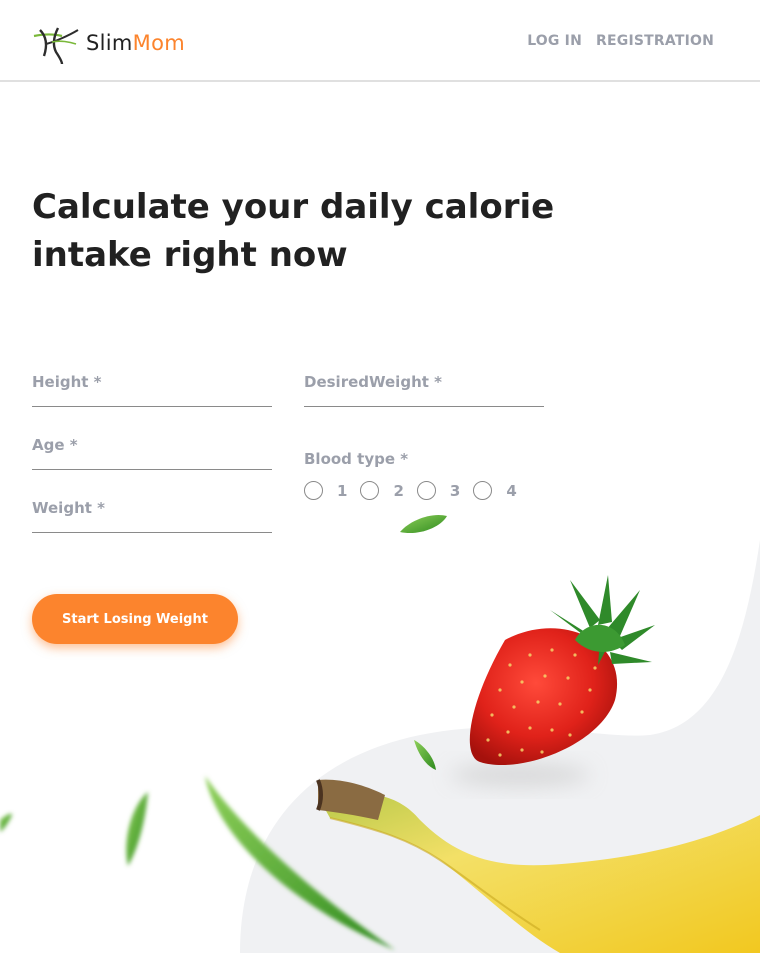 This screenshot has height=953, width=760. I want to click on height-input, so click(152, 387).